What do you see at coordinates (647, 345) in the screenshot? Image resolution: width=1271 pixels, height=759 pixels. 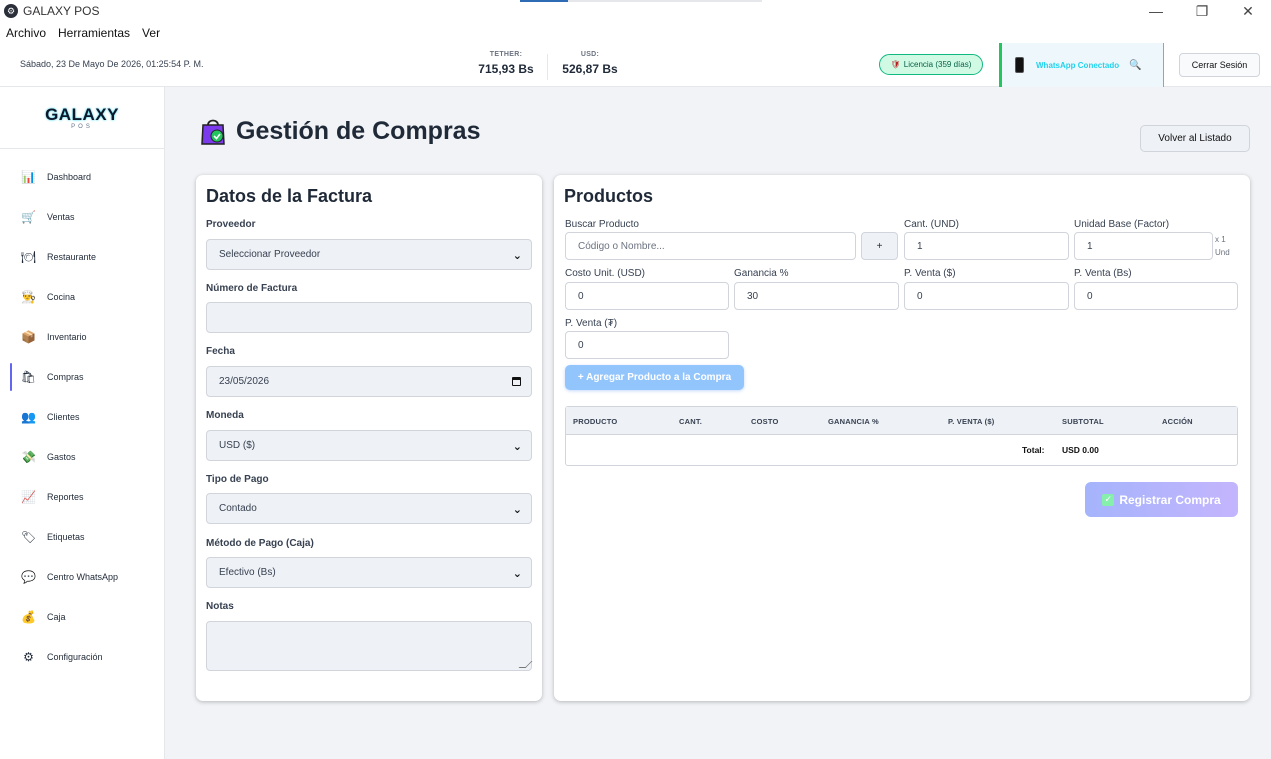 I see `price-other-input: 0` at bounding box center [647, 345].